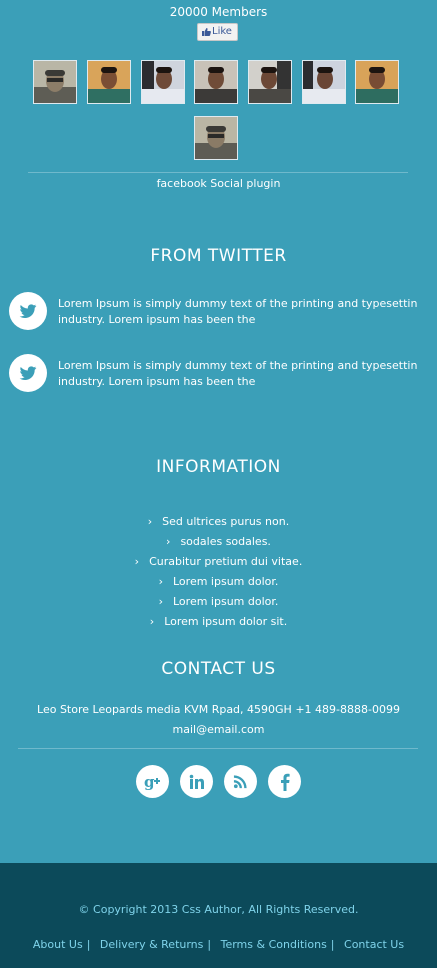 The image size is (437, 968). I want to click on information-link: Curabitur pretium dui vitae., so click(225, 561).